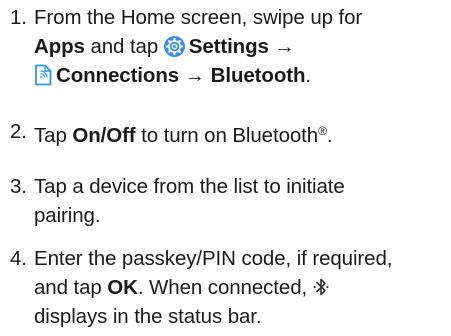 The height and width of the screenshot is (336, 451). Describe the element at coordinates (174, 46) in the screenshot. I see `settings-gear-icon` at that location.